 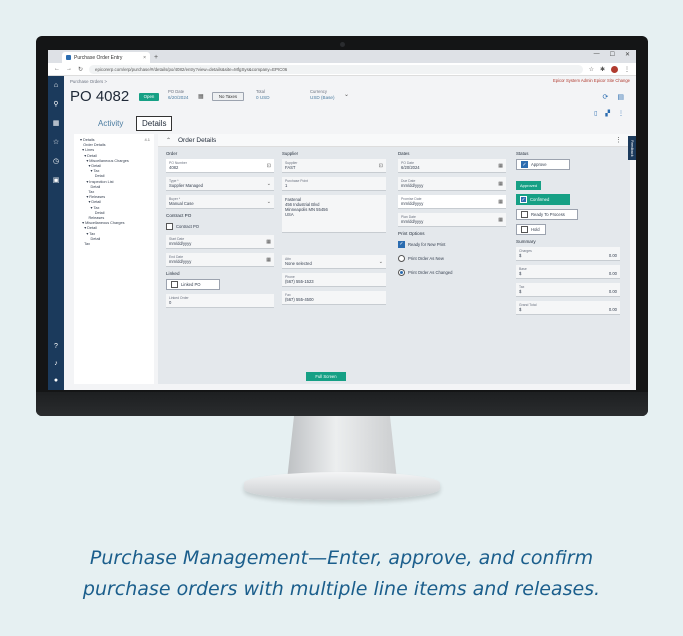 I want to click on help-icon: ?, so click(x=56, y=346).